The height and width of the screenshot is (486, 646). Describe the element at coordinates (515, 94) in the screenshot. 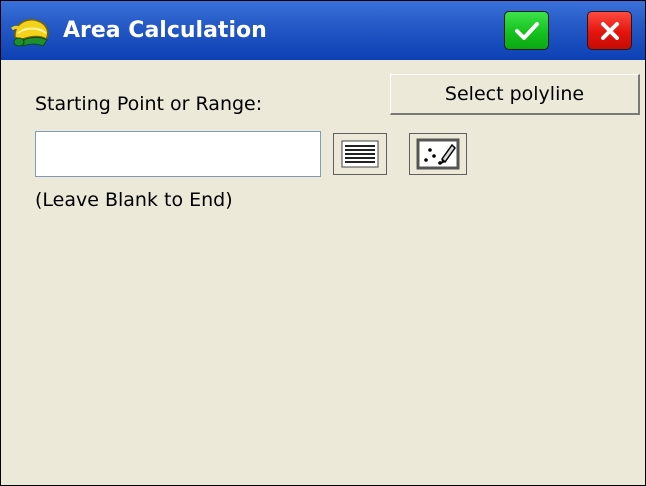

I see `select-polyline-button: Select polyline` at that location.